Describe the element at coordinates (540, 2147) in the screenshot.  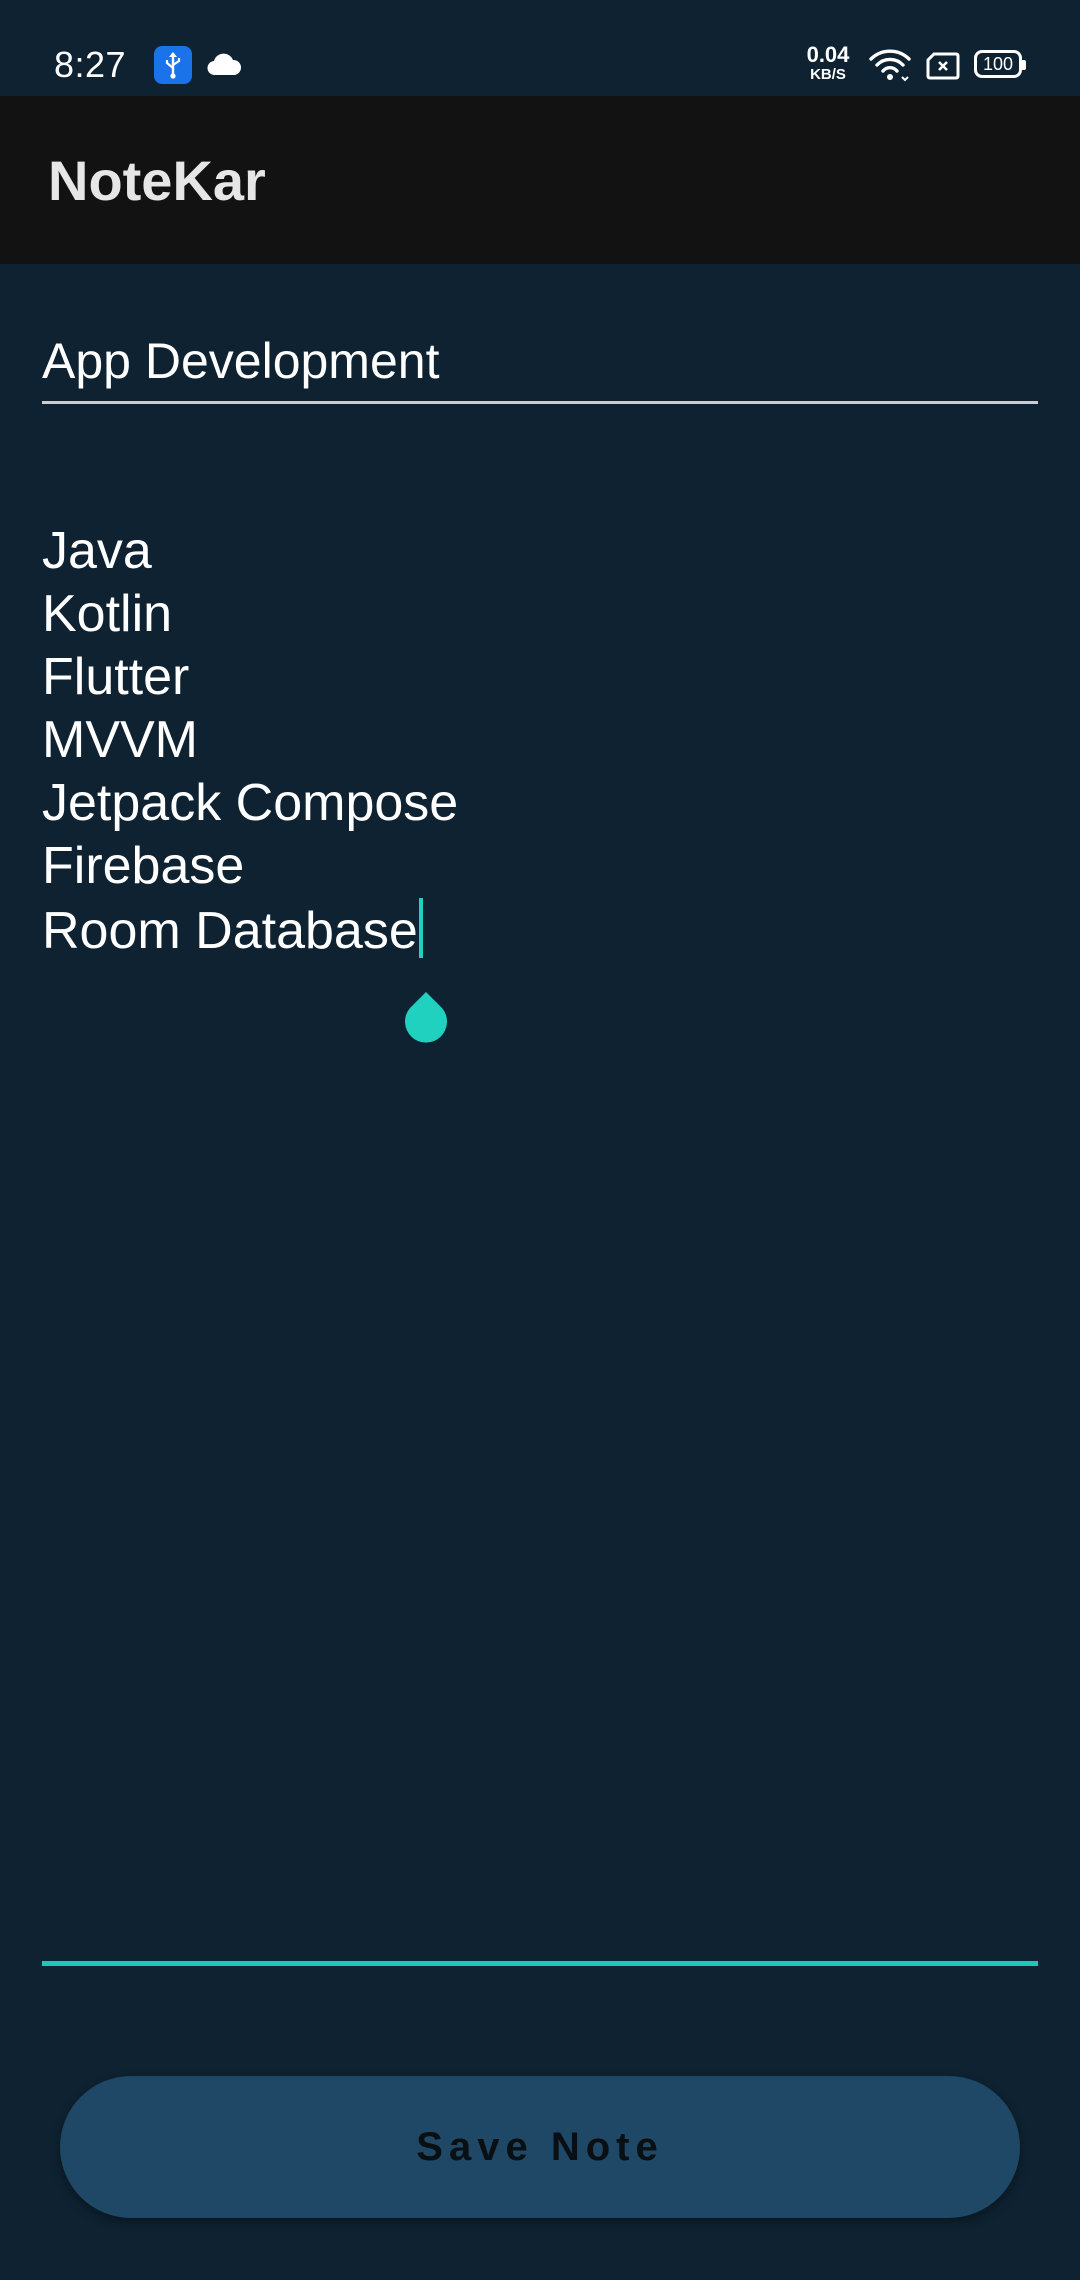
I see `save-note-button: Save Note` at that location.